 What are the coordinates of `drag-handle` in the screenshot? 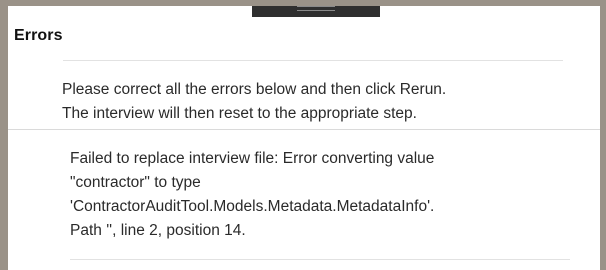 It's located at (316, 11).